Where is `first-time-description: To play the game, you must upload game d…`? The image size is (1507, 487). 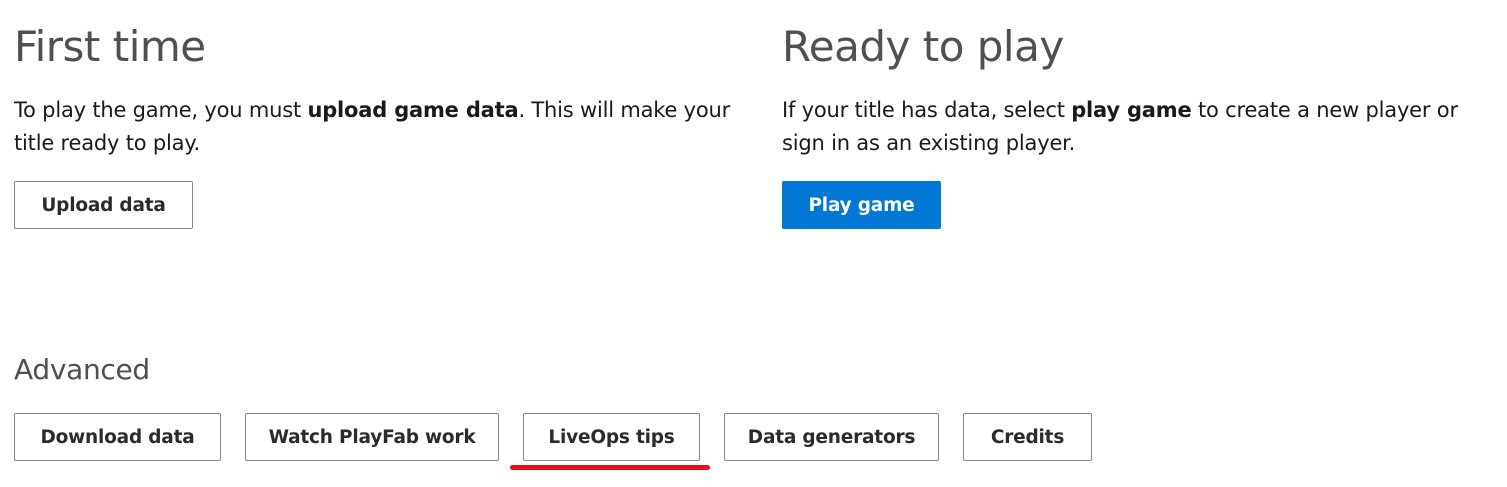
first-time-description: To play the game, you must upload game d… is located at coordinates (379, 127).